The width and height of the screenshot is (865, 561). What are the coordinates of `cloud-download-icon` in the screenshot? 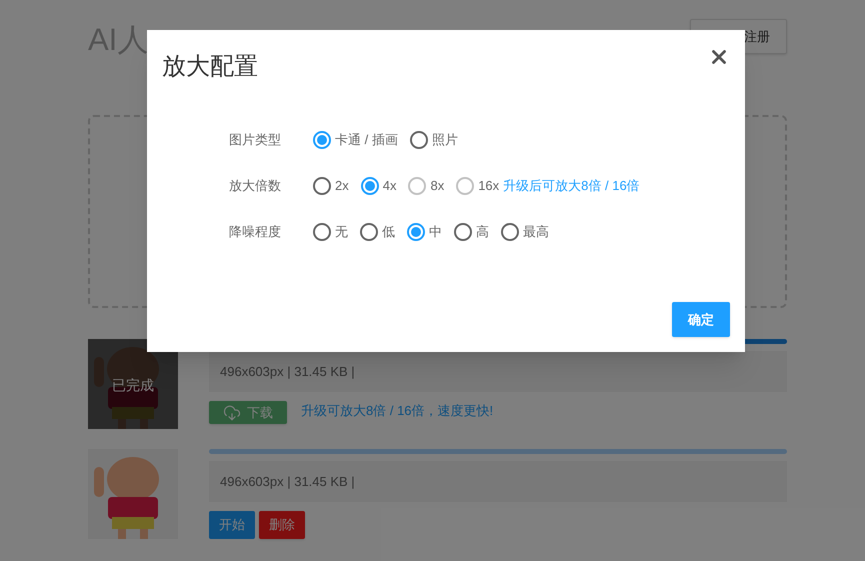 It's located at (232, 413).